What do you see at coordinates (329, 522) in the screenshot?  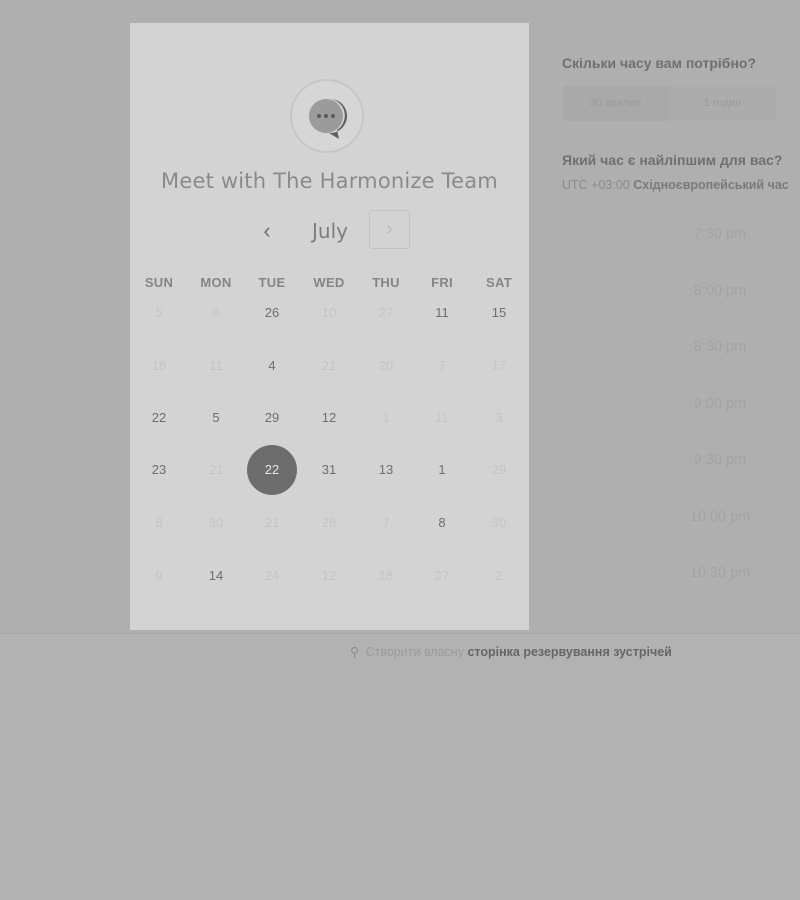 I see `calendar-day: 28` at bounding box center [329, 522].